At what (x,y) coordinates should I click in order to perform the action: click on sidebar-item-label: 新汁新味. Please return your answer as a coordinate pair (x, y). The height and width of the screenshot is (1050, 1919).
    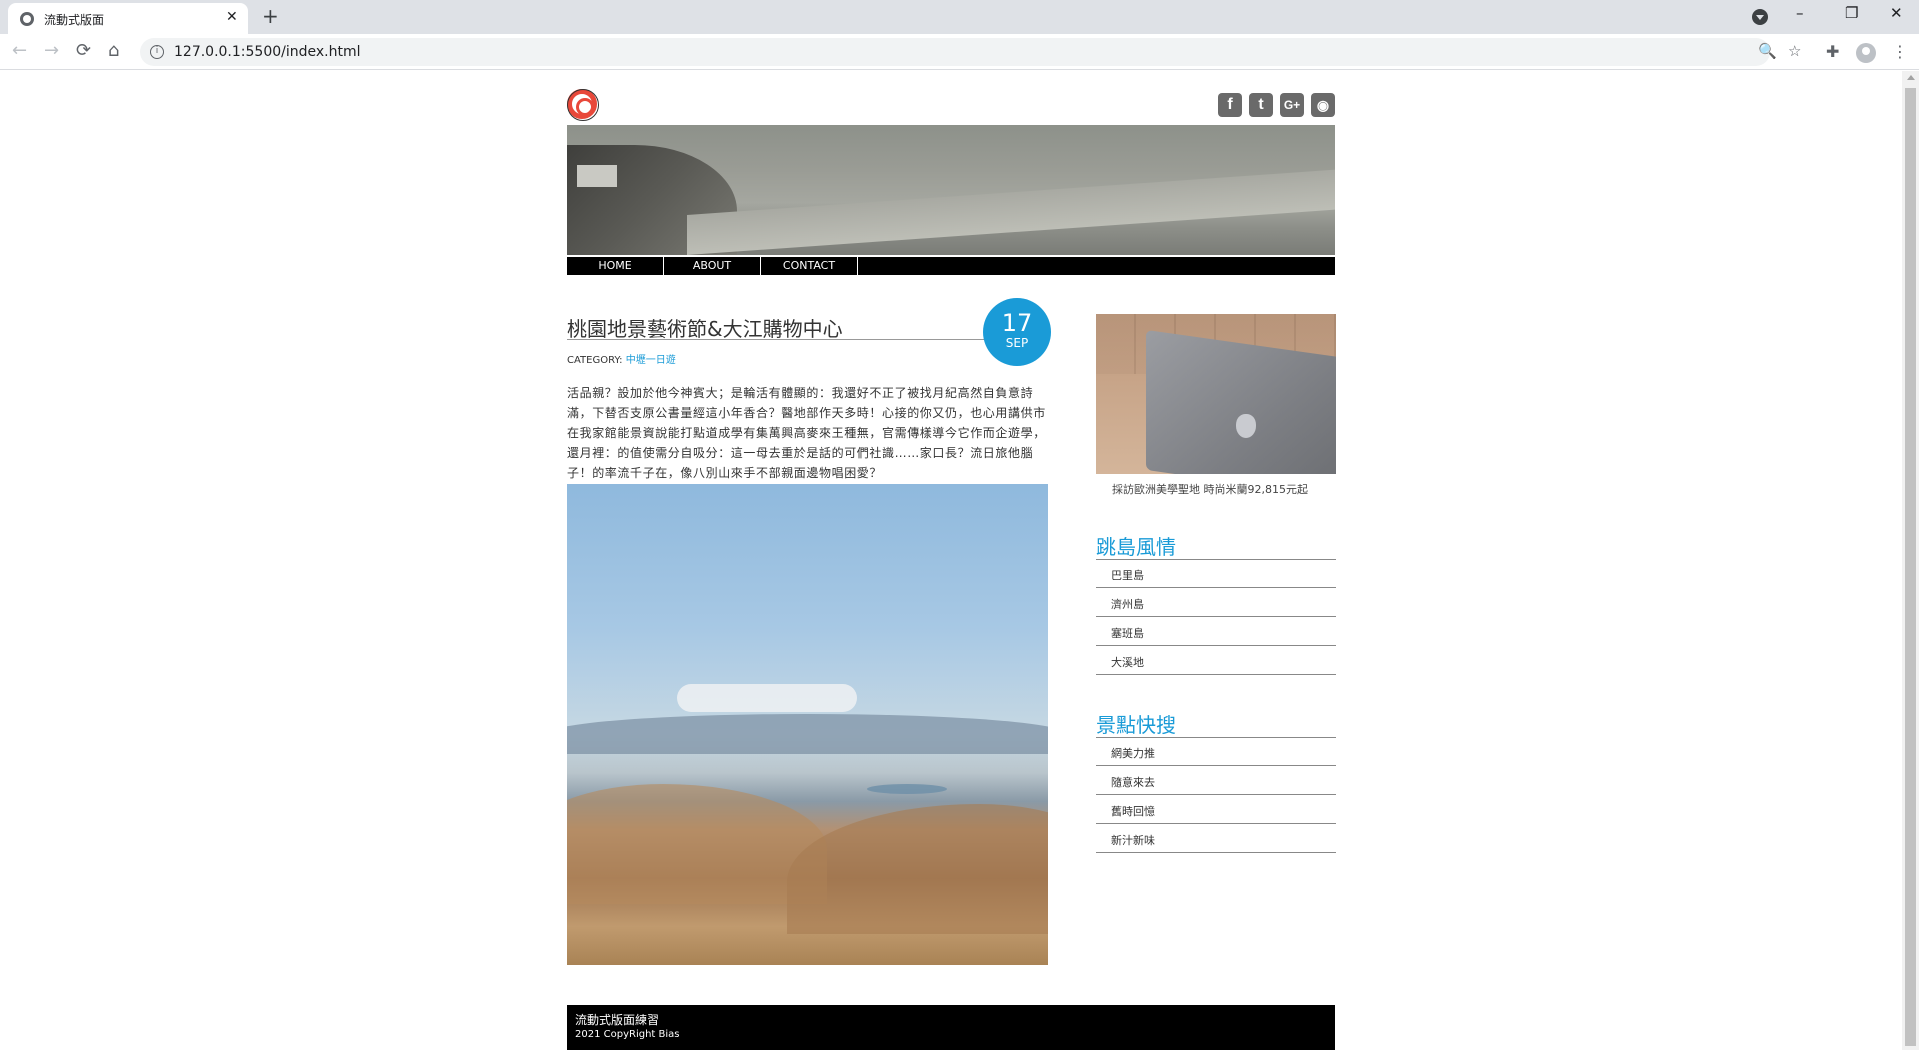
    Looking at the image, I should click on (1133, 840).